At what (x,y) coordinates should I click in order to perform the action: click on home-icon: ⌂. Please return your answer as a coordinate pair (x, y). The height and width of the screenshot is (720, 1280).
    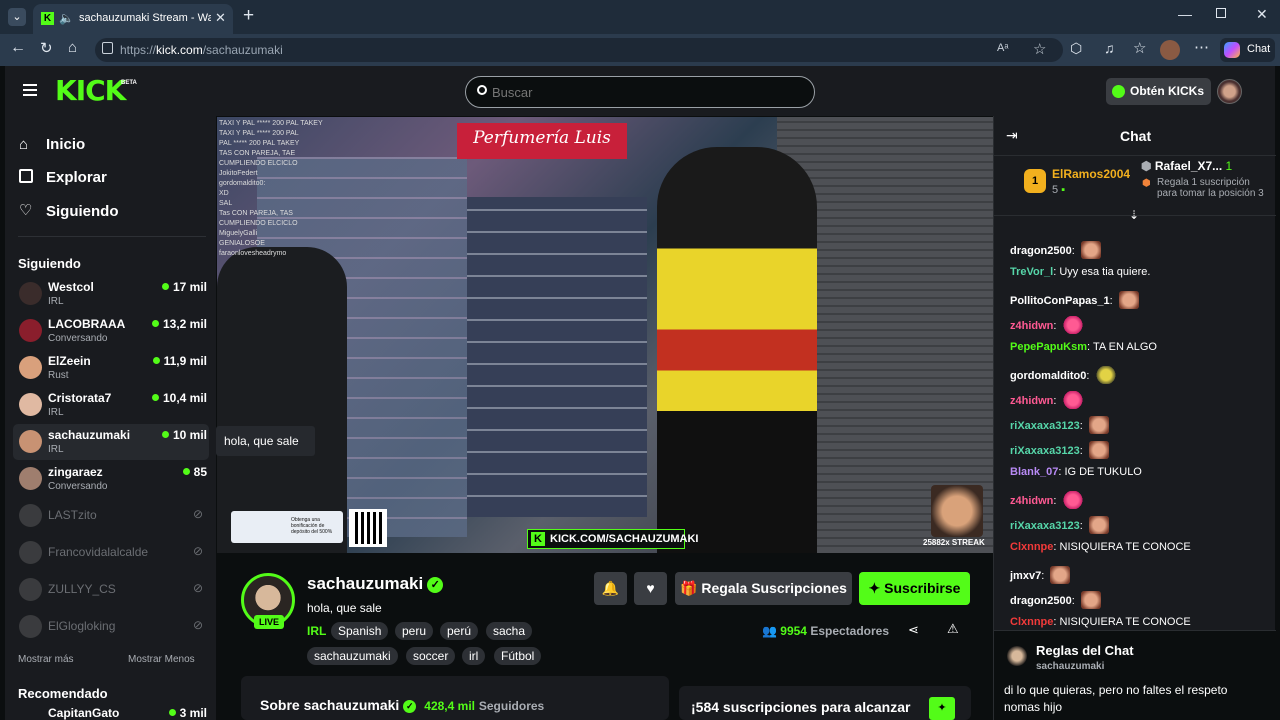
    Looking at the image, I should click on (72, 47).